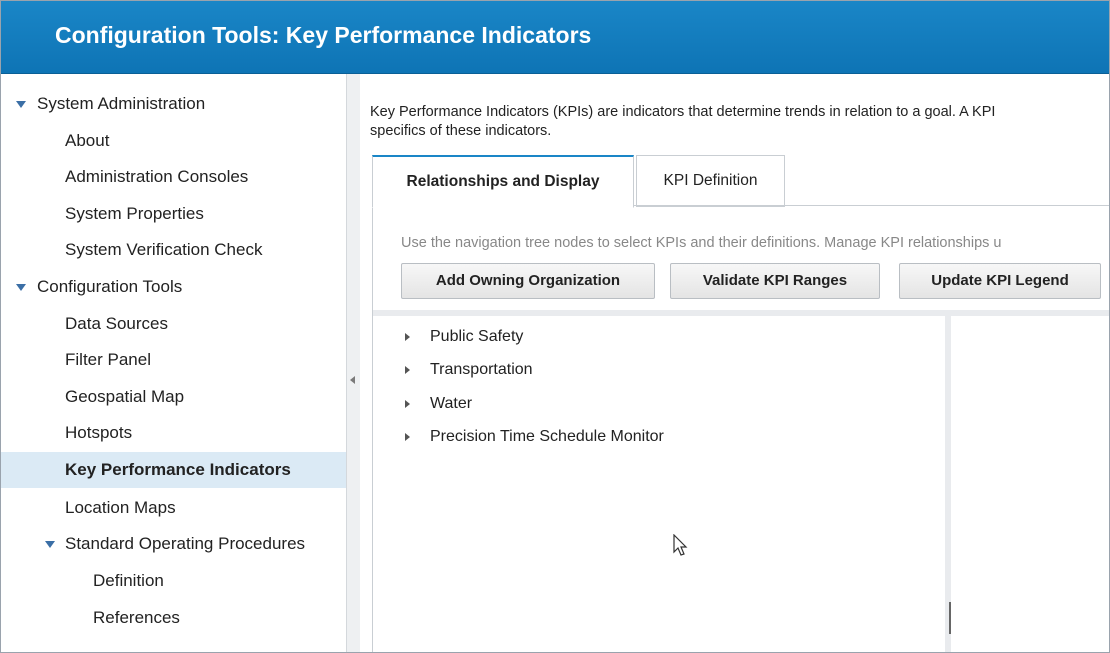 The width and height of the screenshot is (1110, 653). What do you see at coordinates (173, 433) in the screenshot?
I see `sidebar-item-hotspots: Hotspots` at bounding box center [173, 433].